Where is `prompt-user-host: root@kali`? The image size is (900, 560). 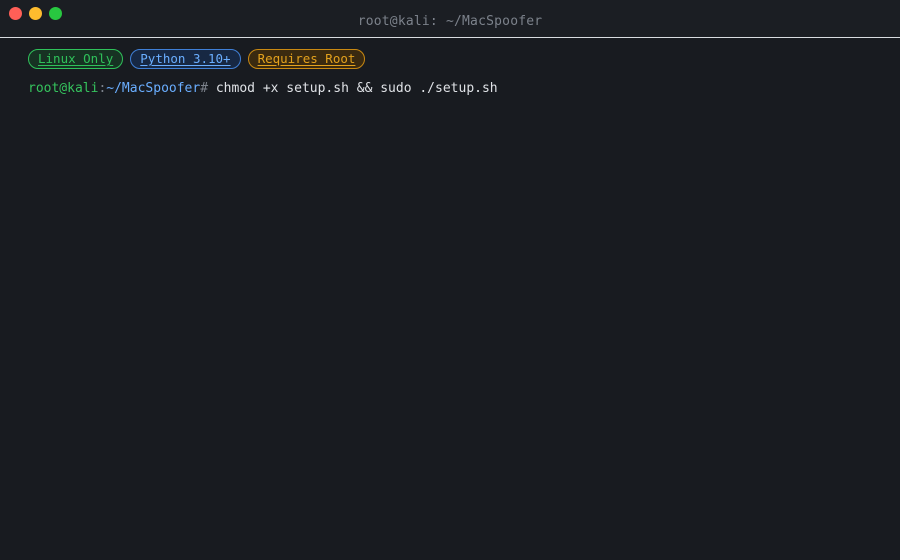 prompt-user-host: root@kali is located at coordinates (63, 88).